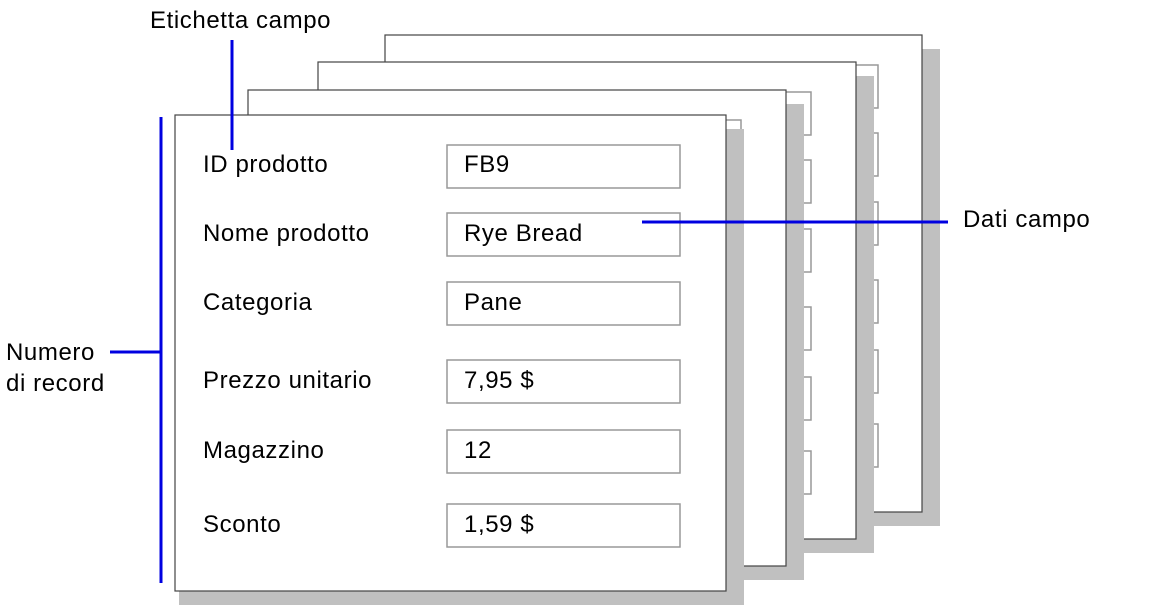 This screenshot has width=1149, height=612. Describe the element at coordinates (478, 450) in the screenshot. I see `field-value: 12` at that location.